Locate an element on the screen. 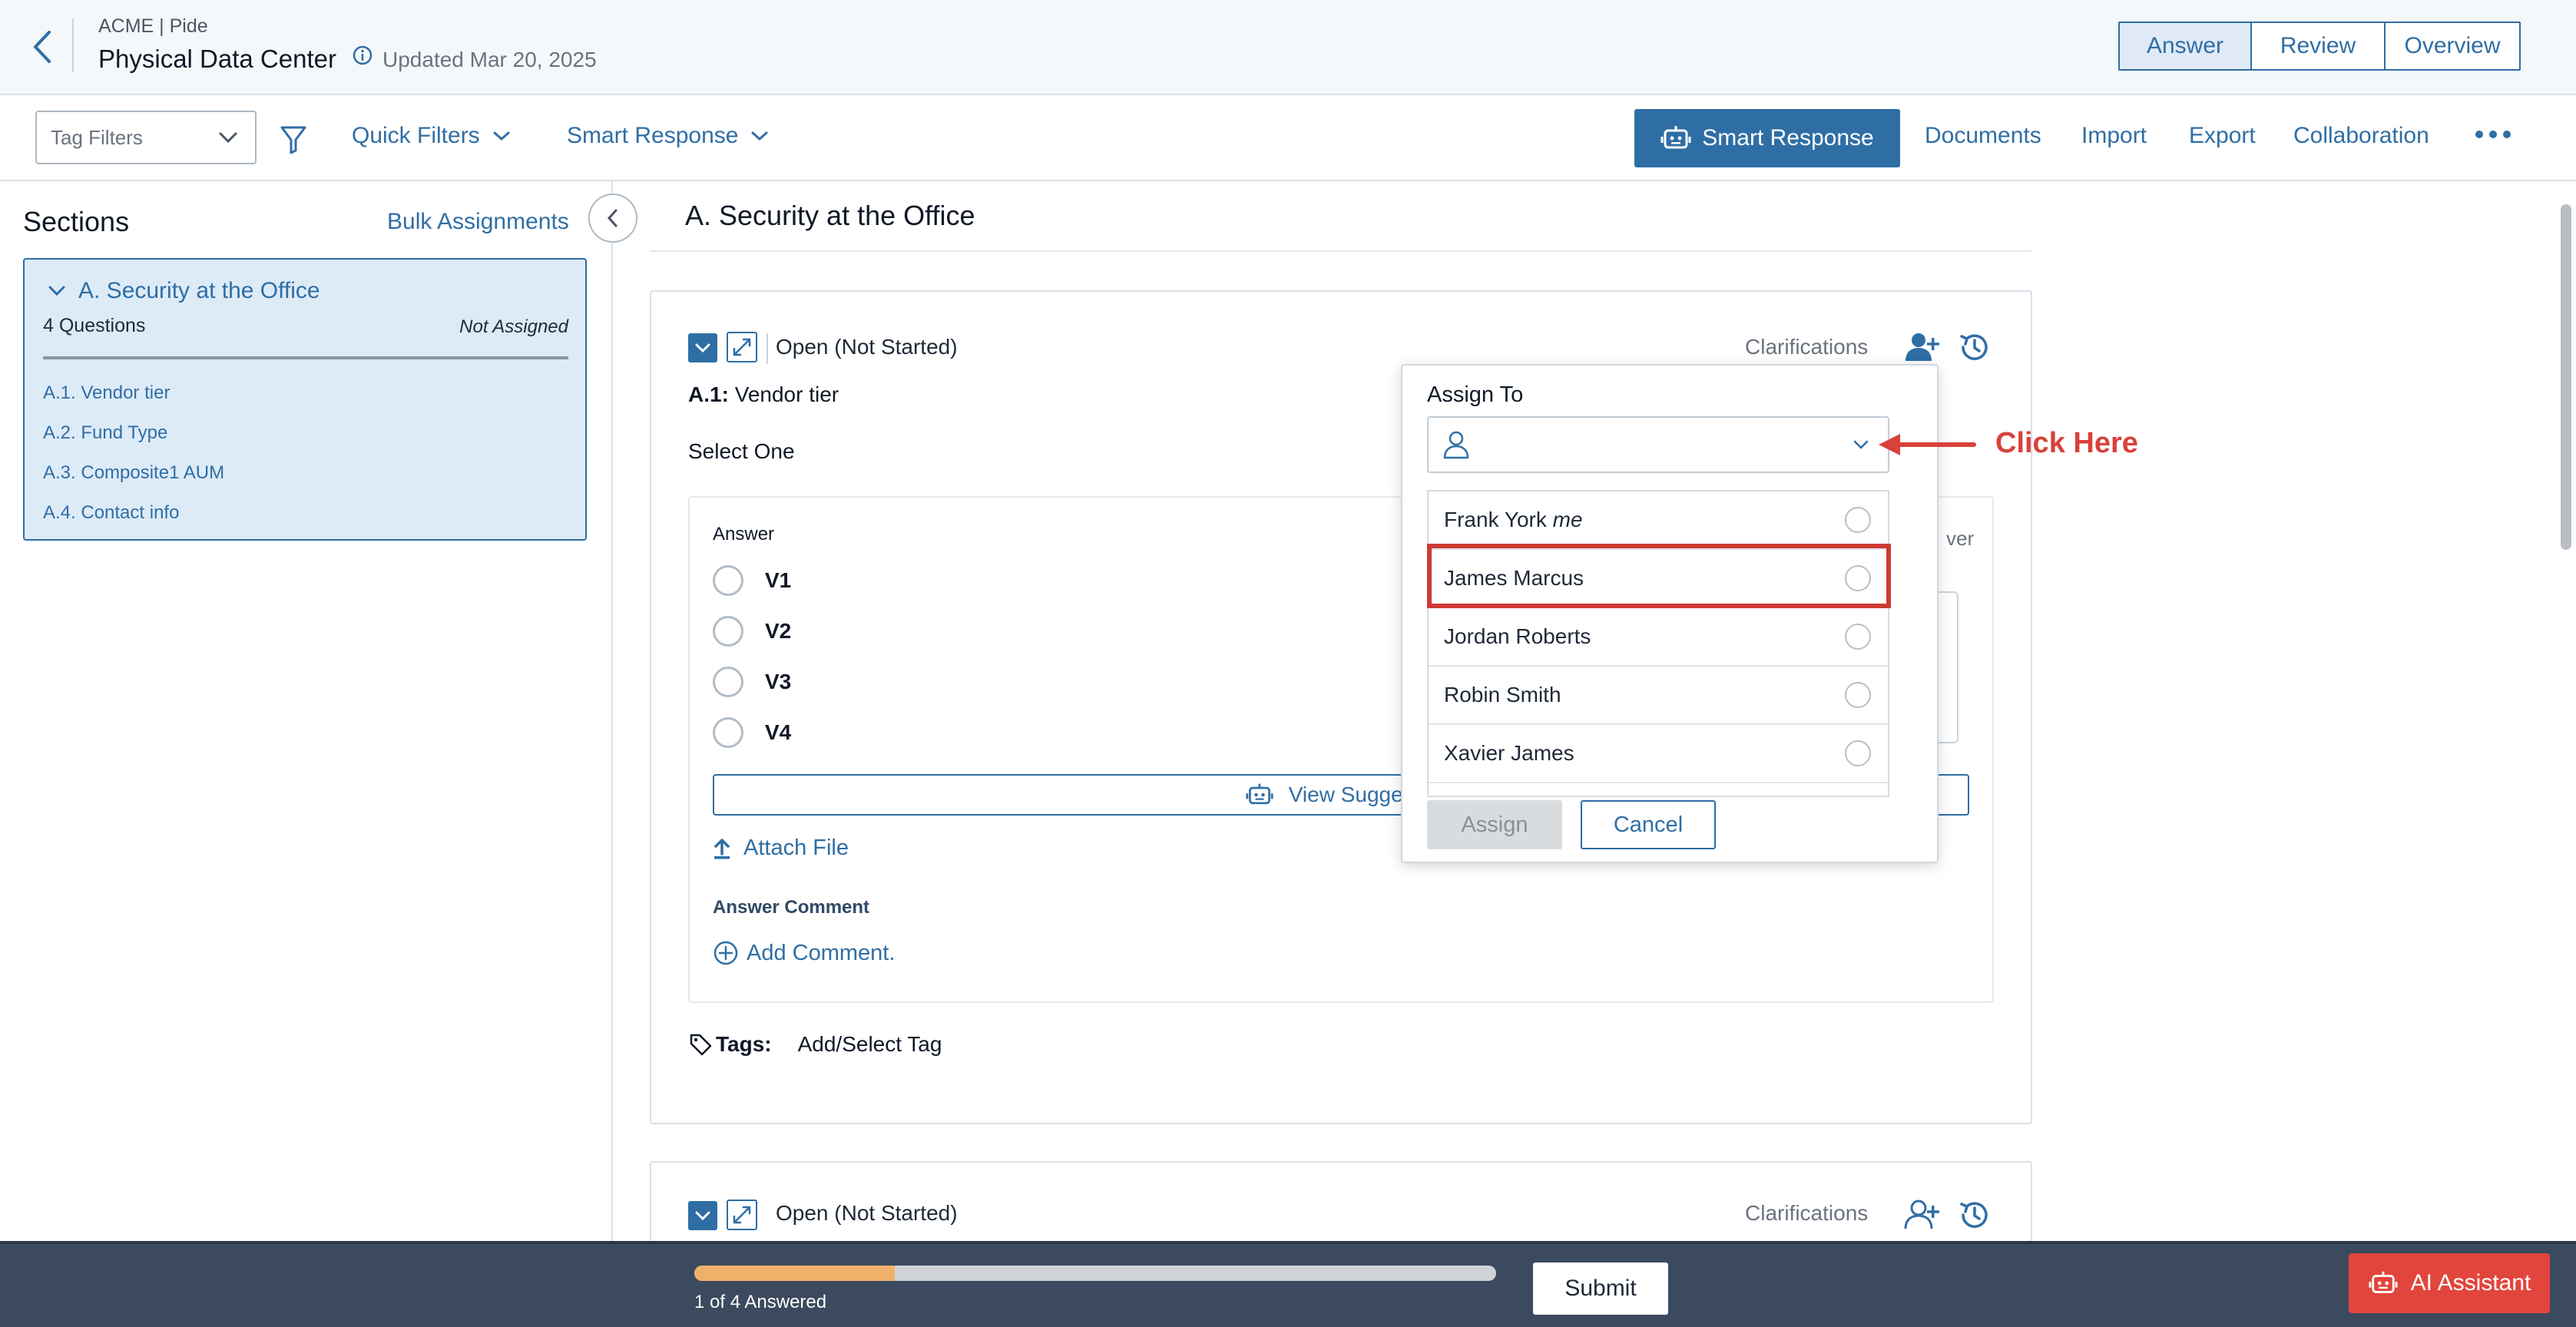 Image resolution: width=2576 pixels, height=1327 pixels. annotation-arrow-icon is located at coordinates (1927, 445).